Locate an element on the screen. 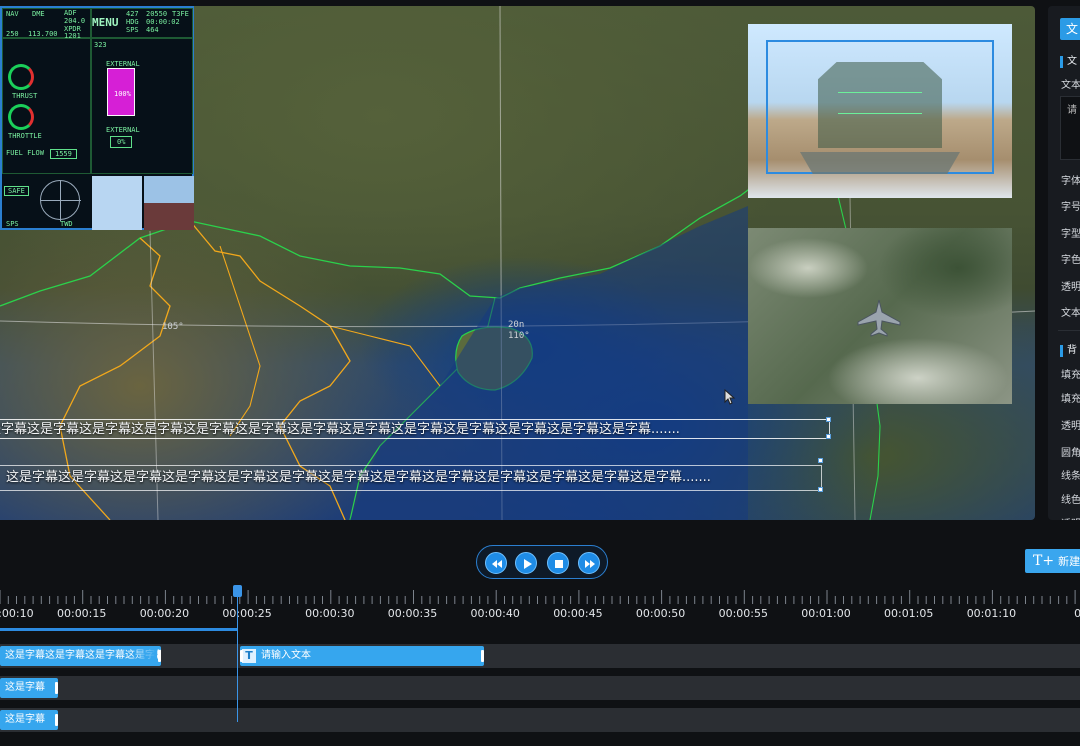 This screenshot has height=746, width=1080. hud-glass is located at coordinates (880, 105).